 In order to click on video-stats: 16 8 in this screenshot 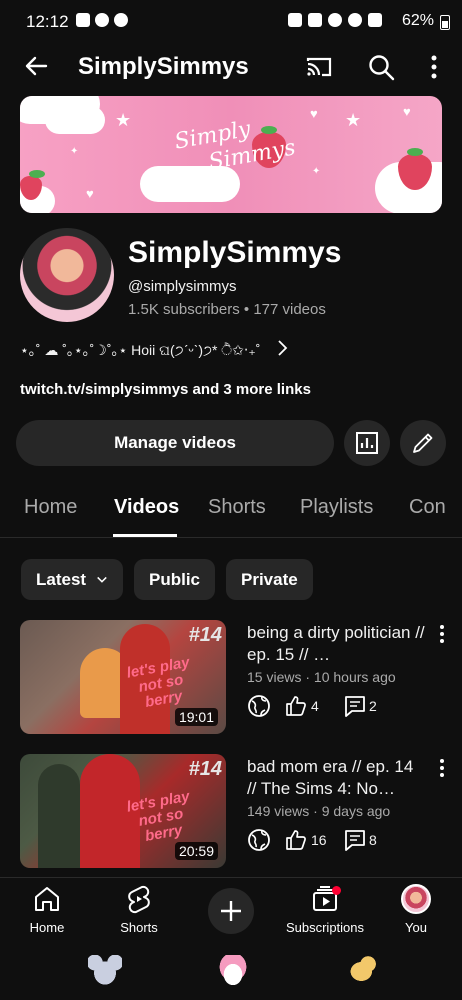, I will do `click(347, 841)`.